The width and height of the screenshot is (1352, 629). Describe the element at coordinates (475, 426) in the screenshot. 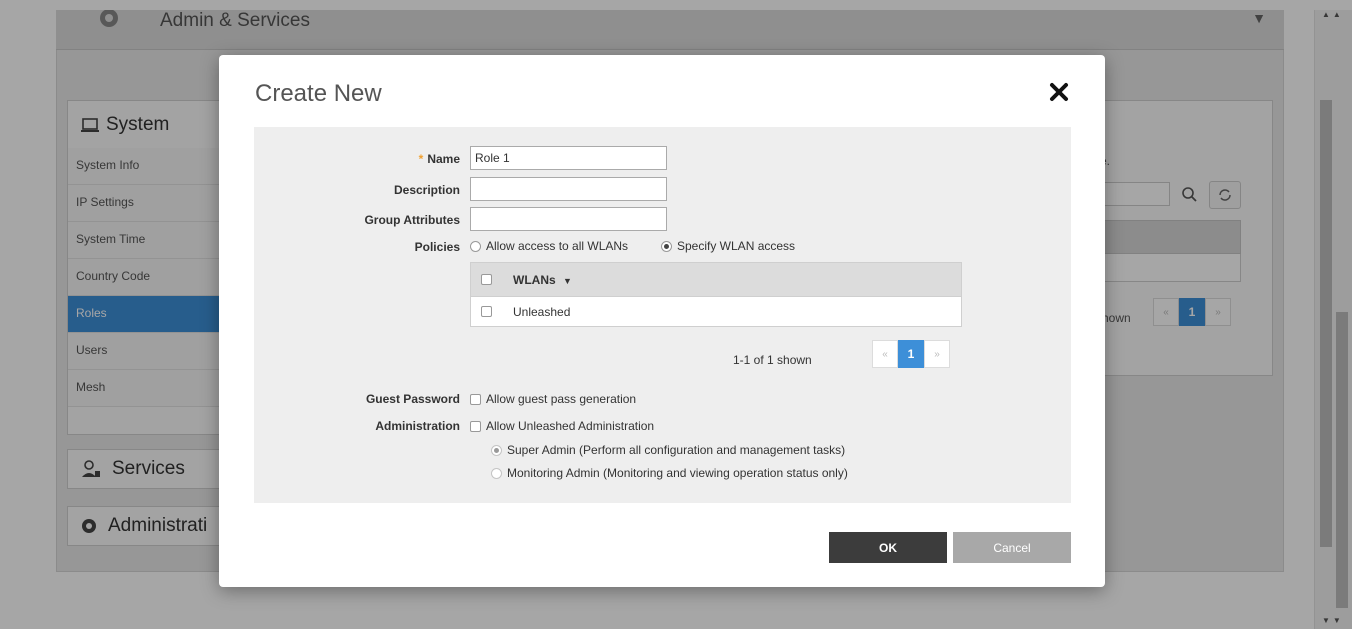

I see `unleashed-admin-checkbox` at that location.